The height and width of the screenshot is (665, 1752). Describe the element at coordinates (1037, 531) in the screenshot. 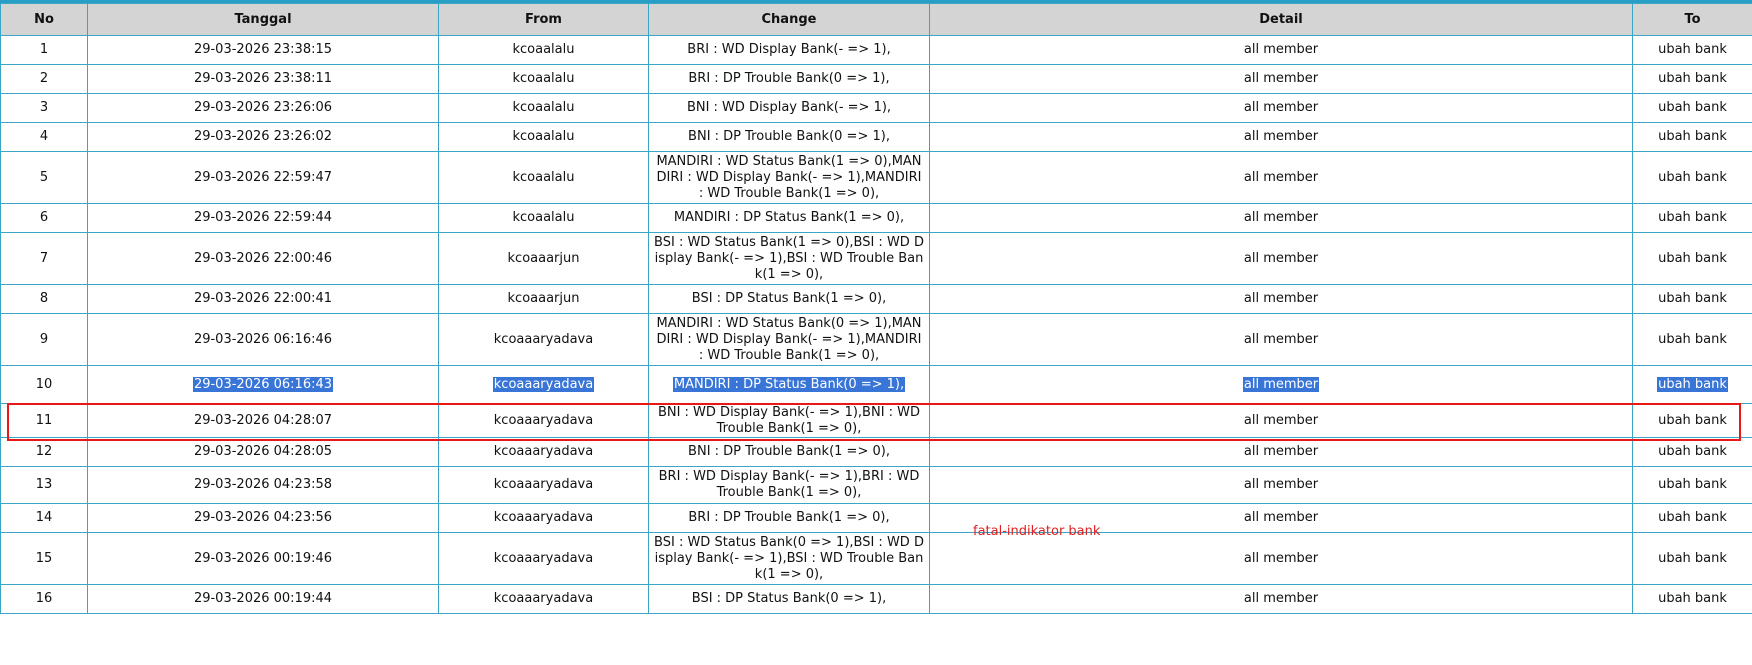

I see `annotation-fatal-indikator: fatal-indikator bank` at that location.